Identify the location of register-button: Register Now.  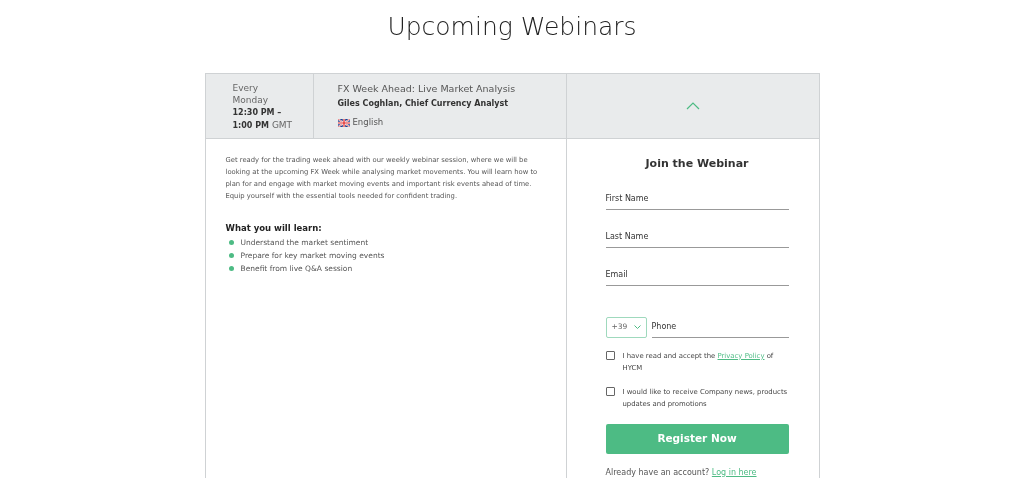
(697, 438).